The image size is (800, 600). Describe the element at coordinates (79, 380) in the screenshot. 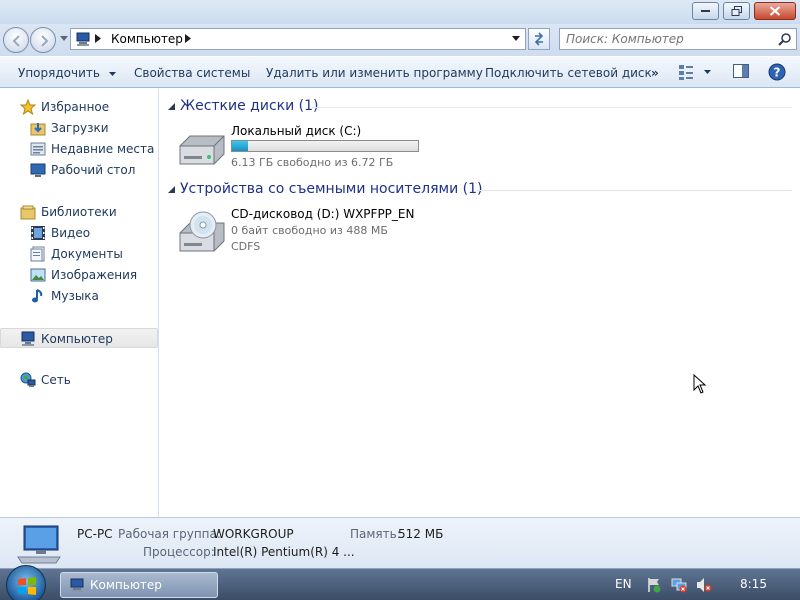

I see `nav-network: Сеть` at that location.